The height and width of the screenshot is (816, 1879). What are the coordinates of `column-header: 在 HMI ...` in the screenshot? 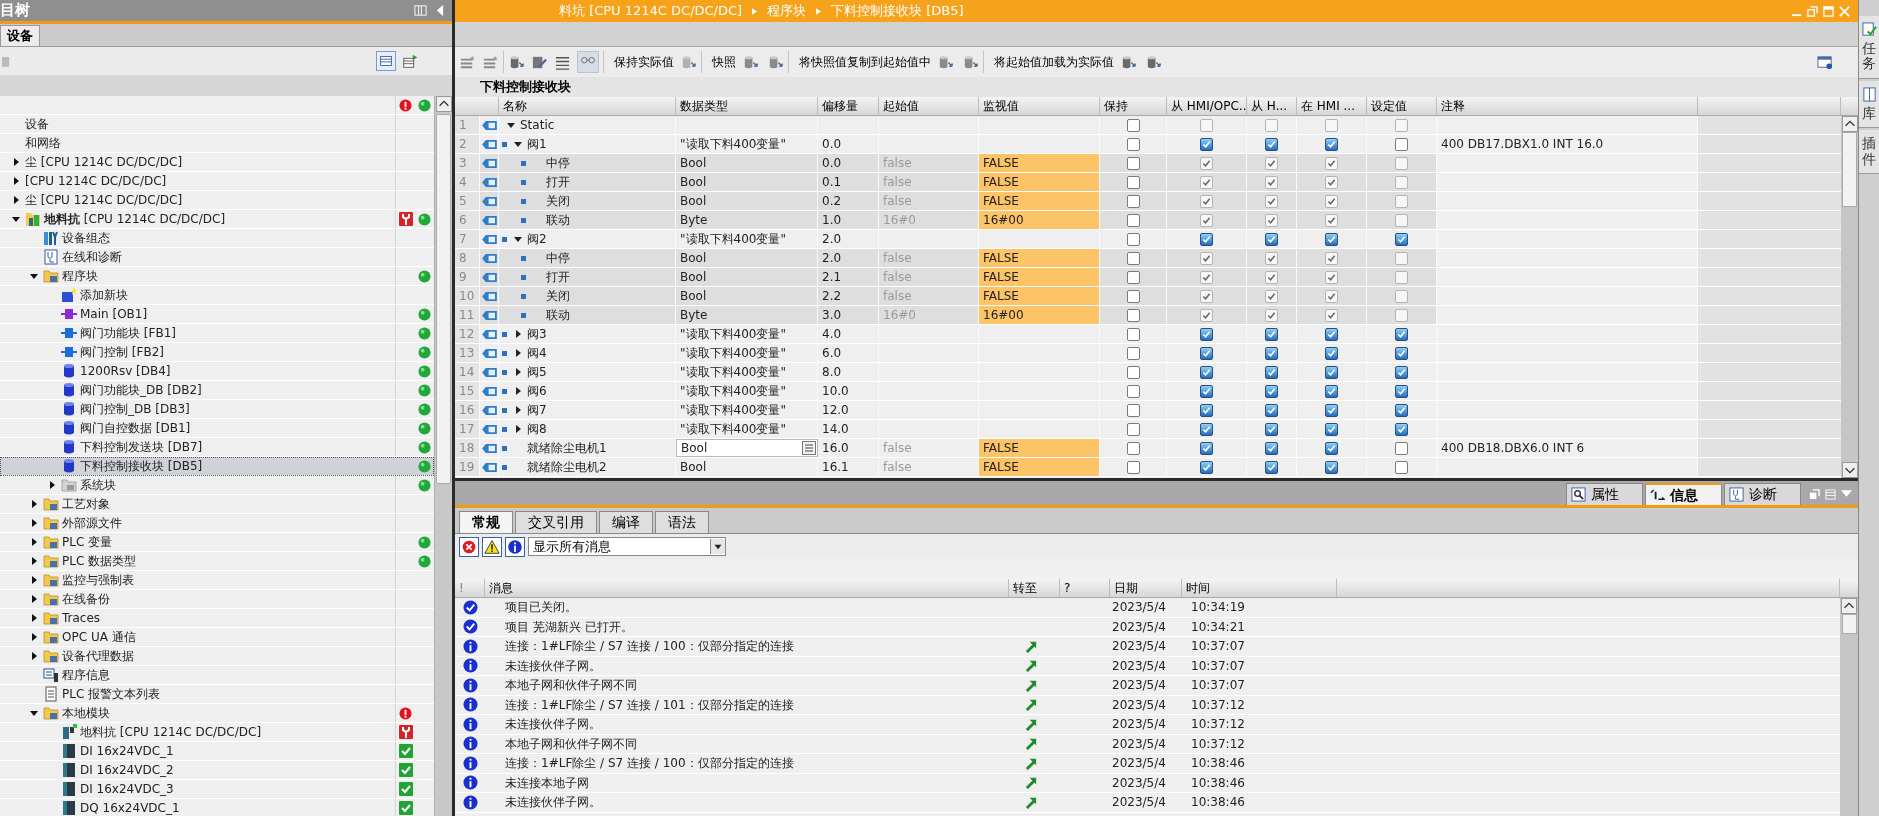 It's located at (1332, 106).